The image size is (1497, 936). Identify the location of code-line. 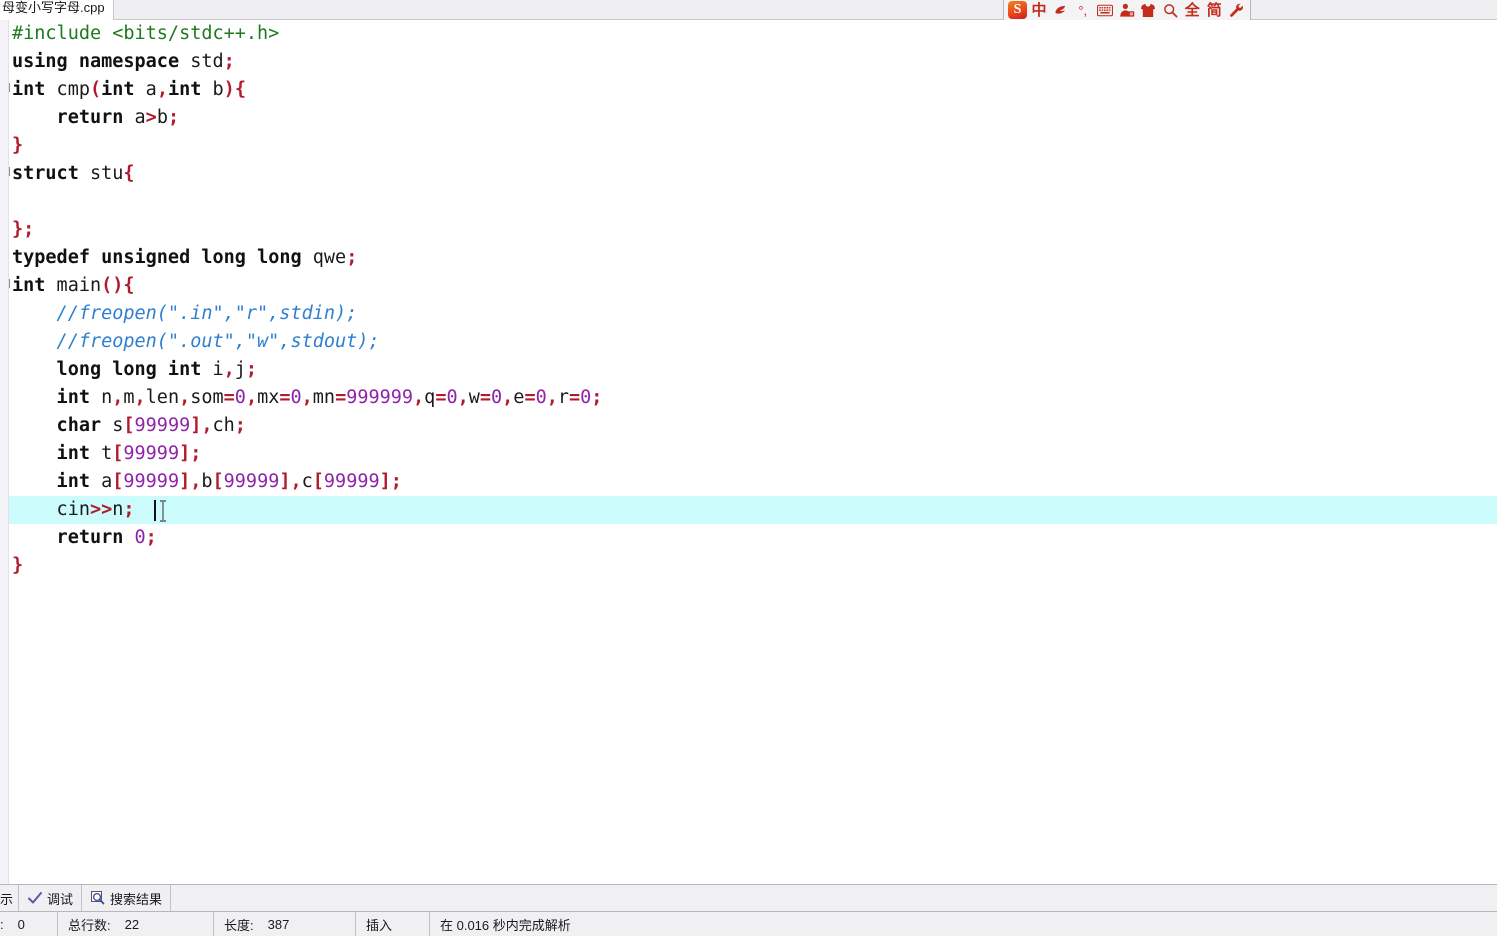
(748, 202).